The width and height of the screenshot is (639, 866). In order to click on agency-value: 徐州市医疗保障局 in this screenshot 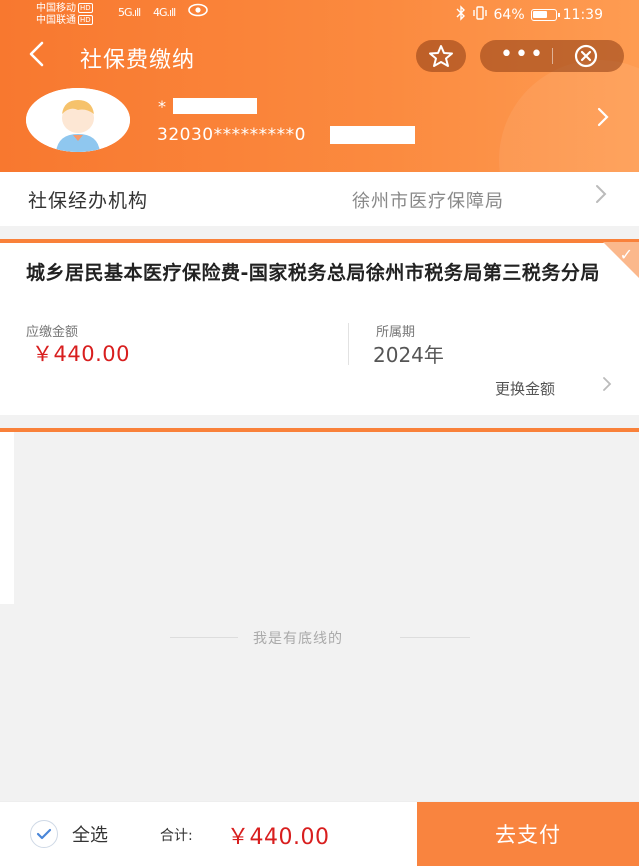, I will do `click(428, 201)`.